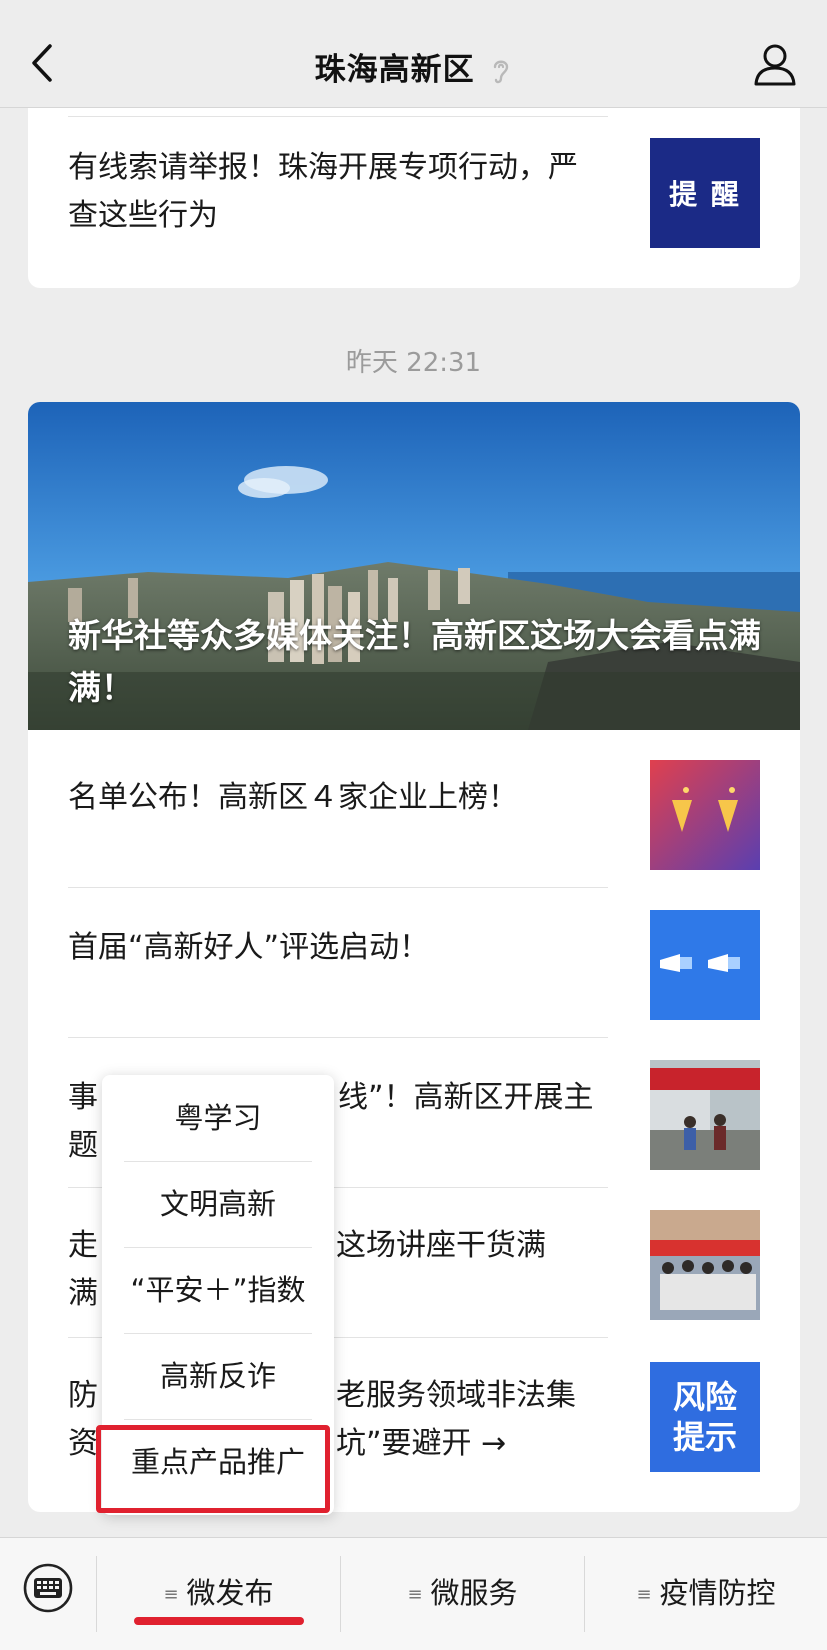 This screenshot has width=827, height=1650. What do you see at coordinates (83, 1145) in the screenshot?
I see `title-fragment: 题` at bounding box center [83, 1145].